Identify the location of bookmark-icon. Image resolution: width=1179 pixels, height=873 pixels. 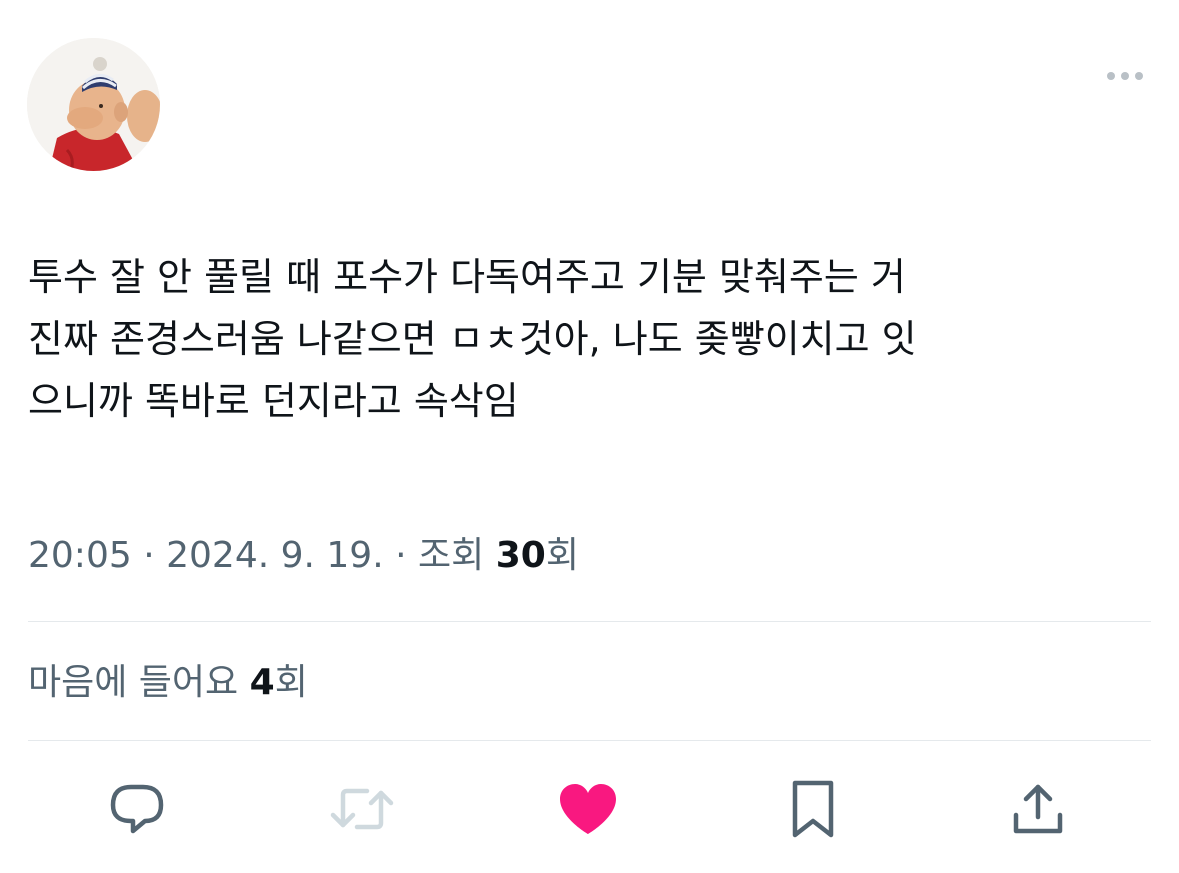
(813, 809).